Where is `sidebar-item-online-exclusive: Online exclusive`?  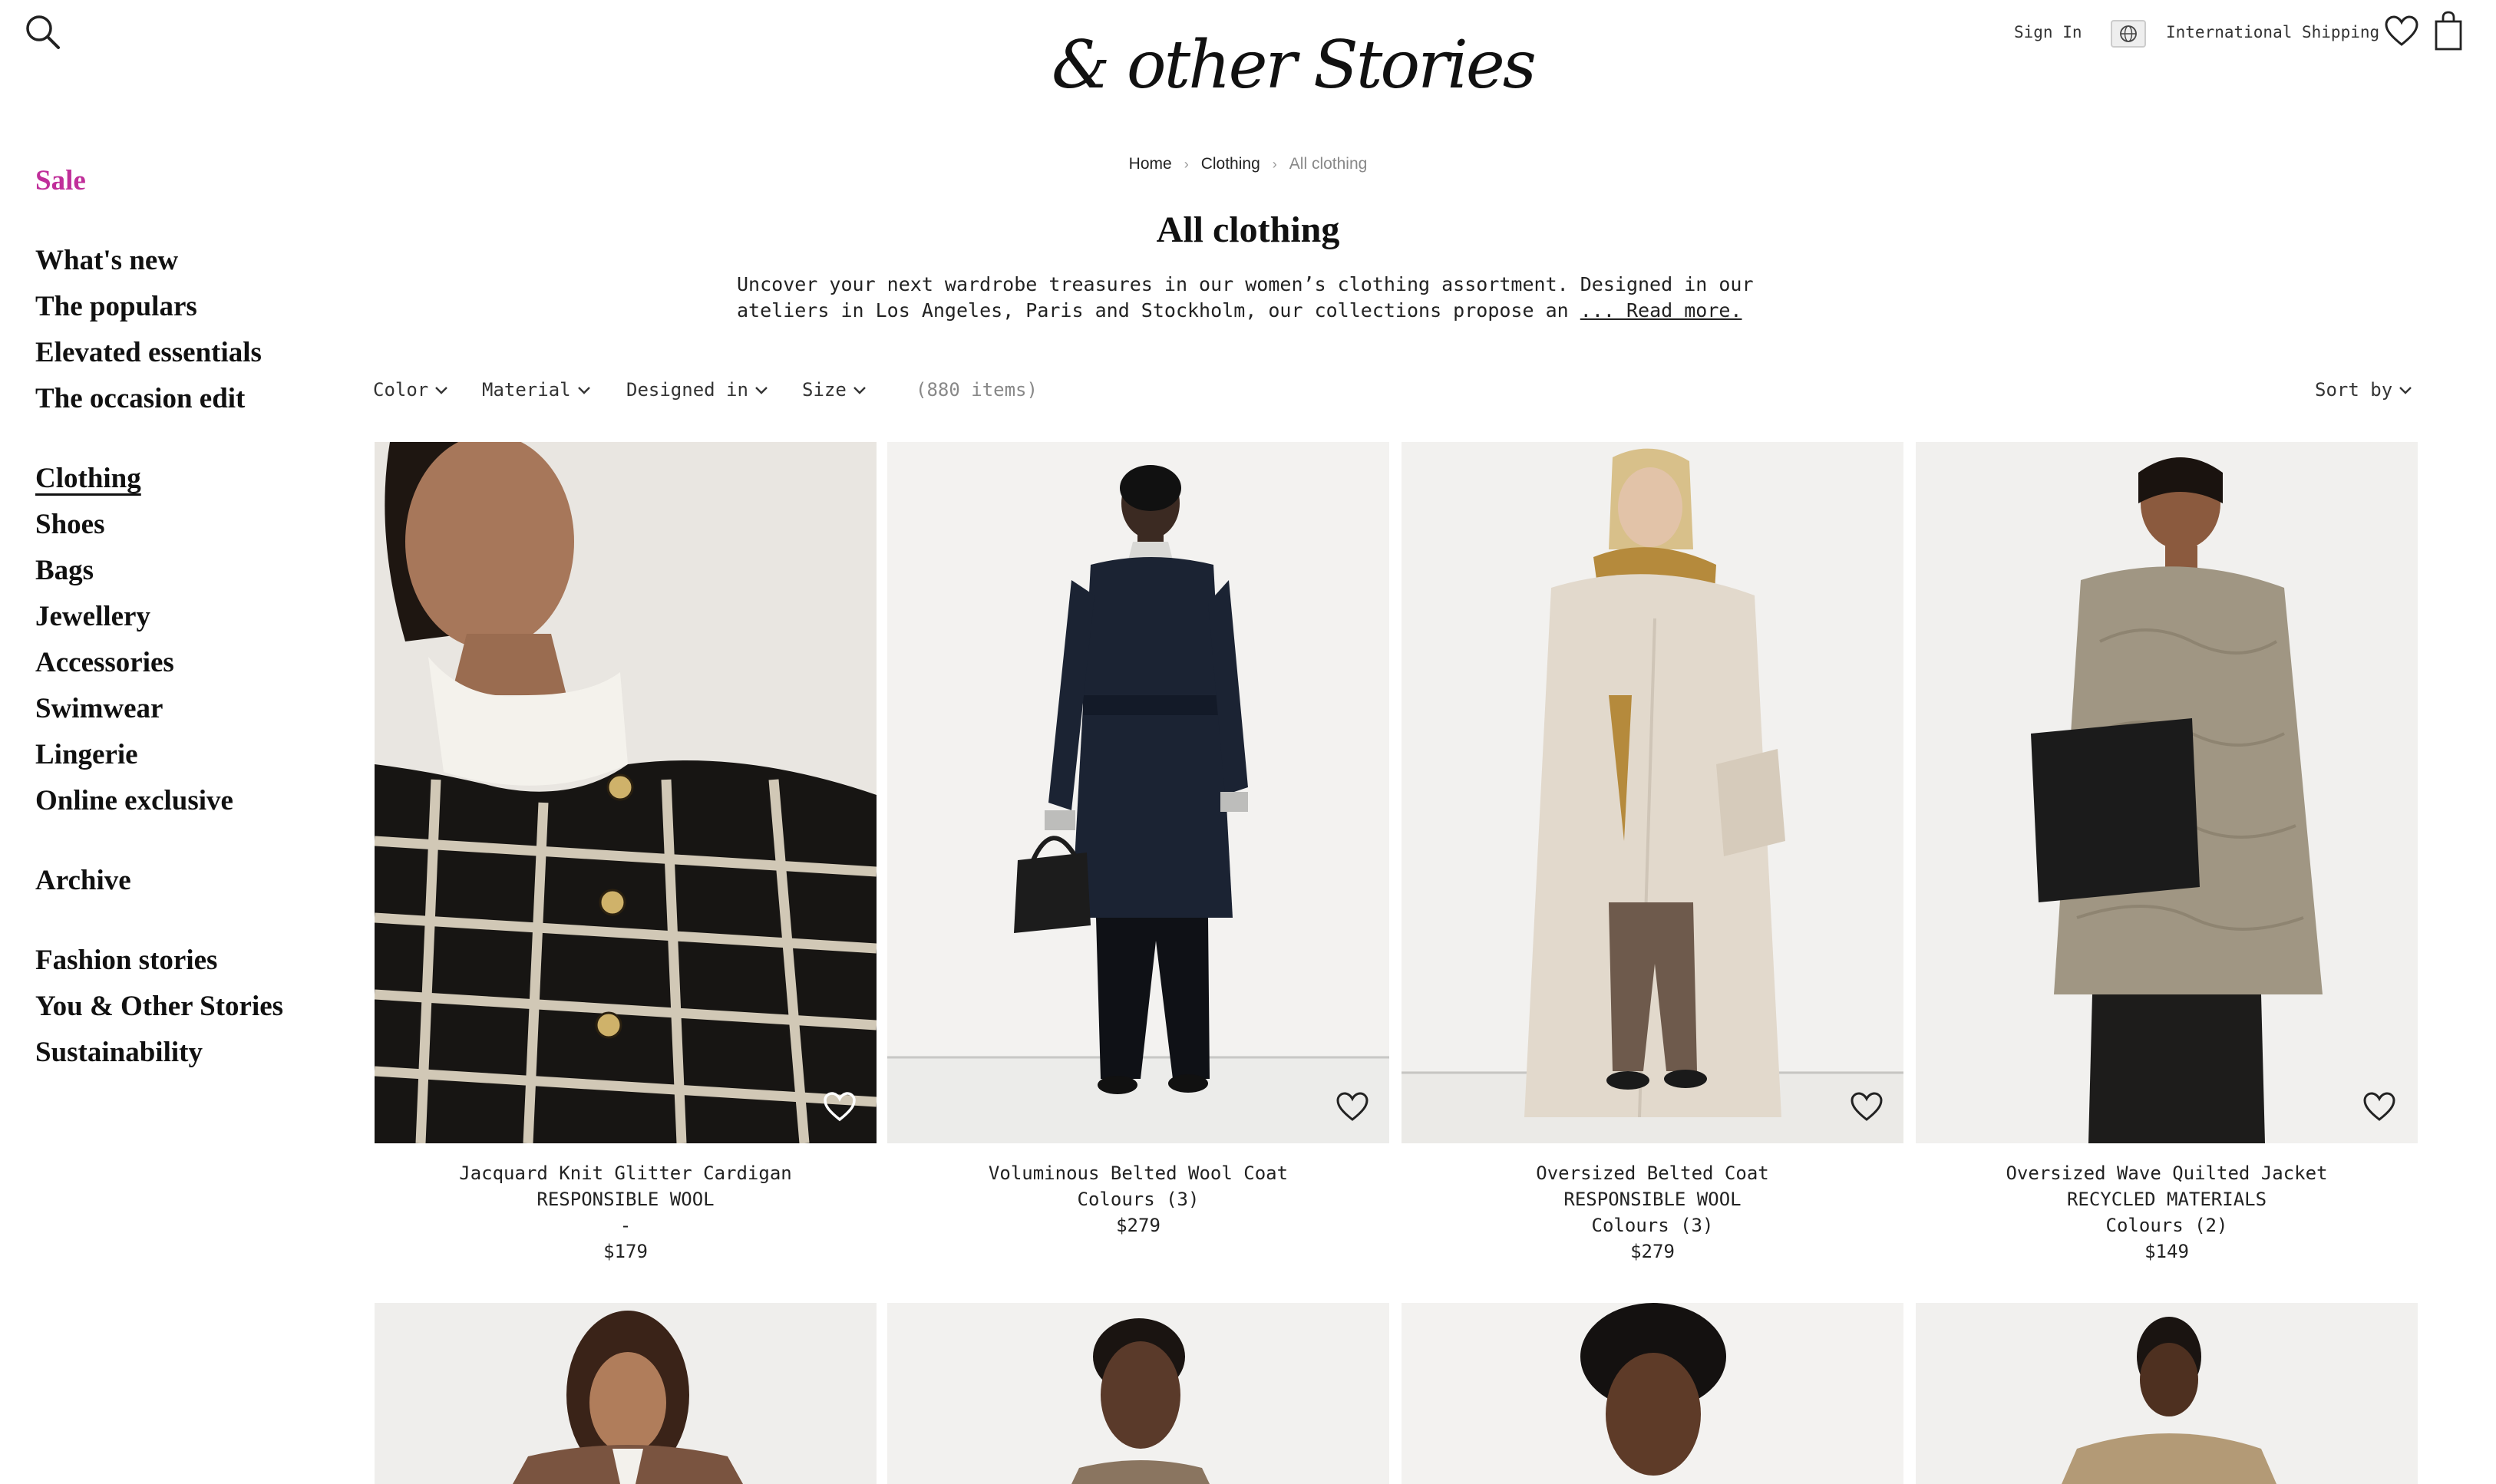 sidebar-item-online-exclusive: Online exclusive is located at coordinates (134, 801).